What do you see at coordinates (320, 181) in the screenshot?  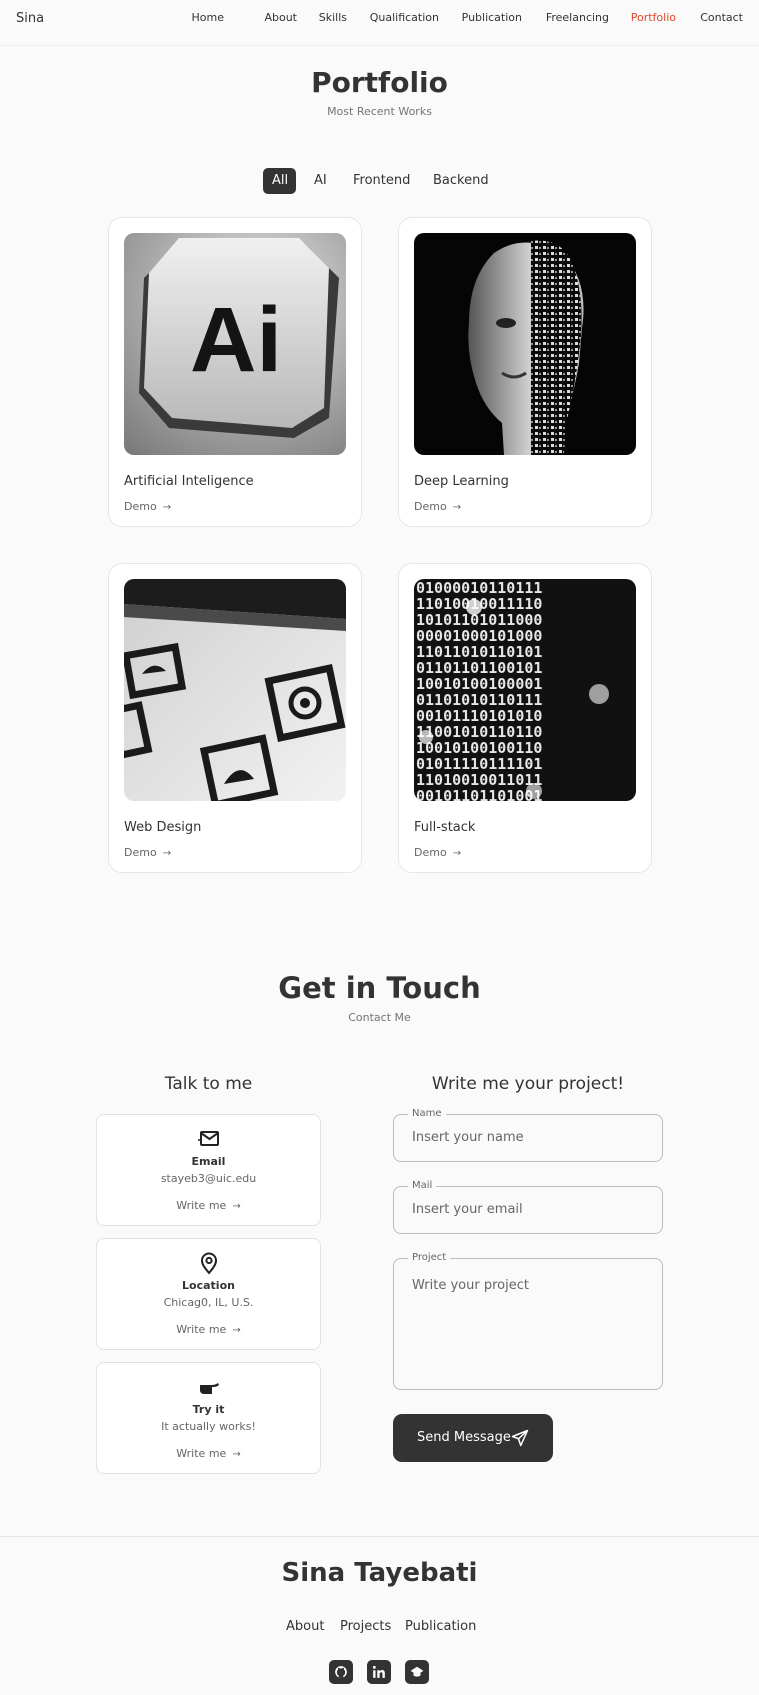 I see `filter-ai: AI` at bounding box center [320, 181].